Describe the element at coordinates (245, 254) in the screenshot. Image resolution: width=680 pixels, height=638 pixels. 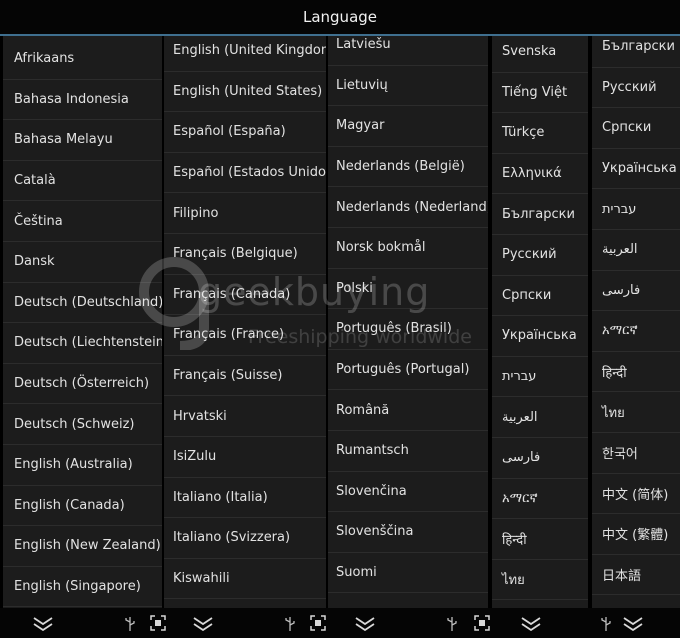
I see `language-option: Français (Belgique)` at that location.